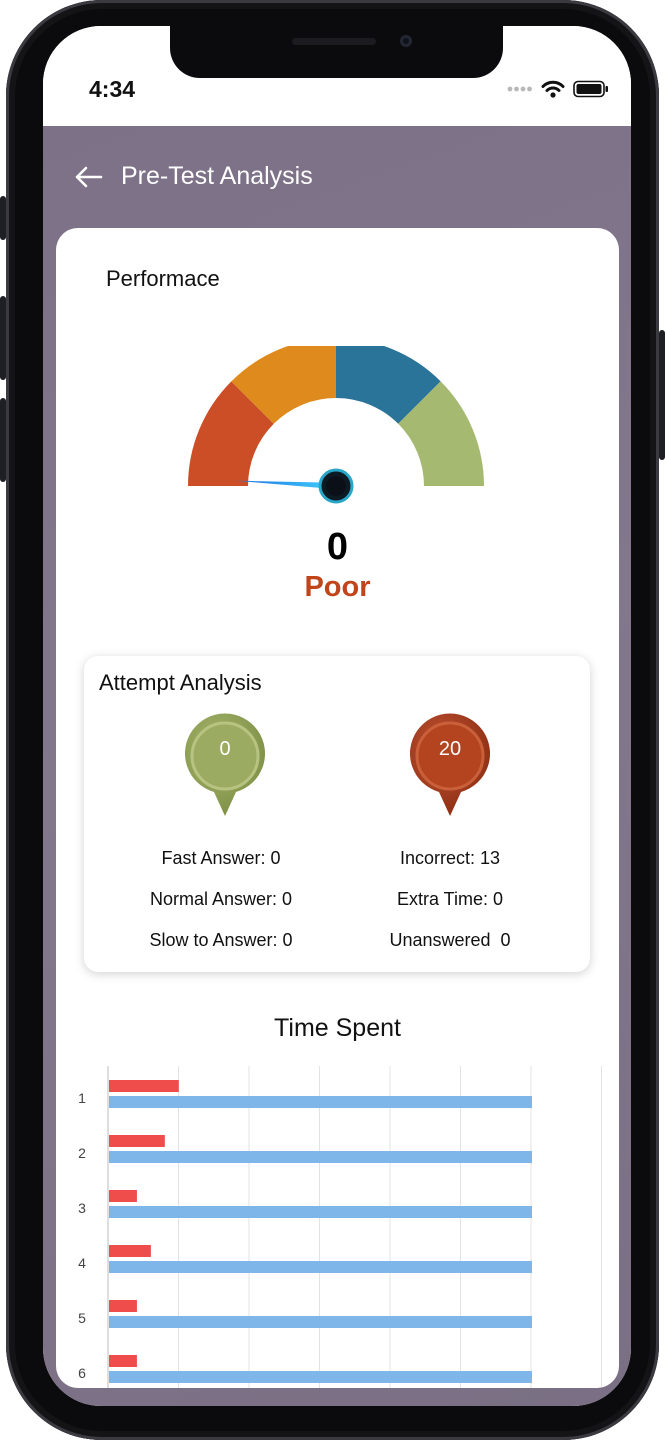  What do you see at coordinates (82, 1098) in the screenshot?
I see `tick-label-1: 1` at bounding box center [82, 1098].